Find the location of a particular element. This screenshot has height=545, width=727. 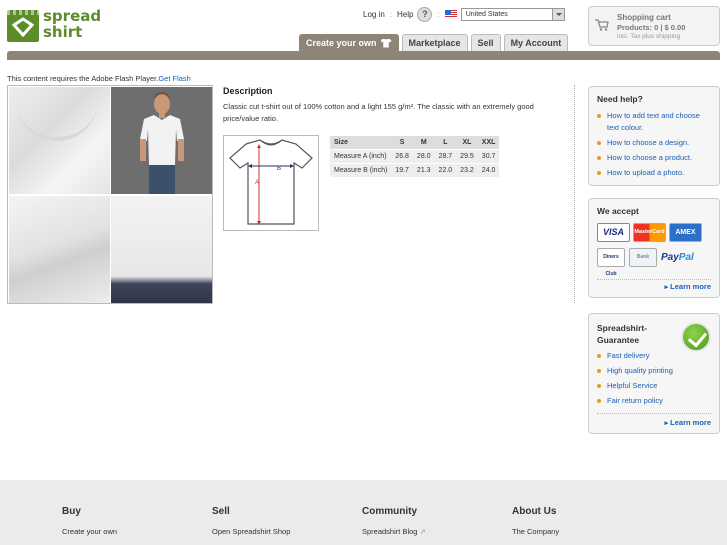

size-header-cell: S is located at coordinates (402, 142).